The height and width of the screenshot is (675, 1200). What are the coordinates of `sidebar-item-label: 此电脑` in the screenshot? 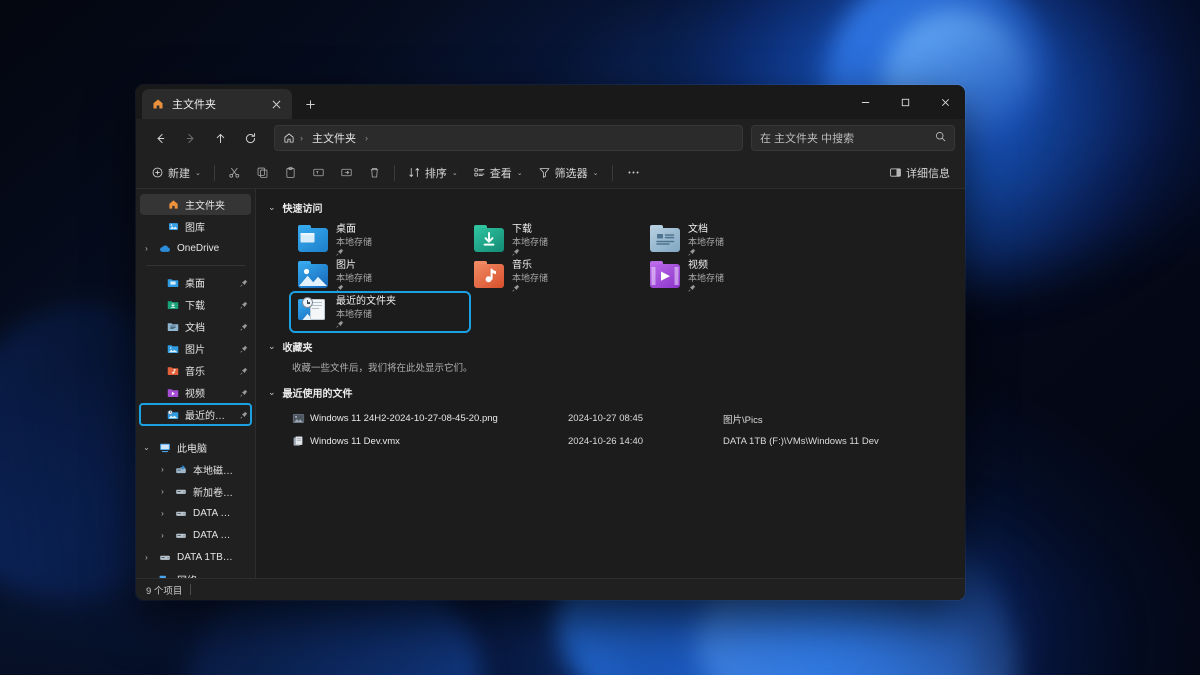 It's located at (192, 449).